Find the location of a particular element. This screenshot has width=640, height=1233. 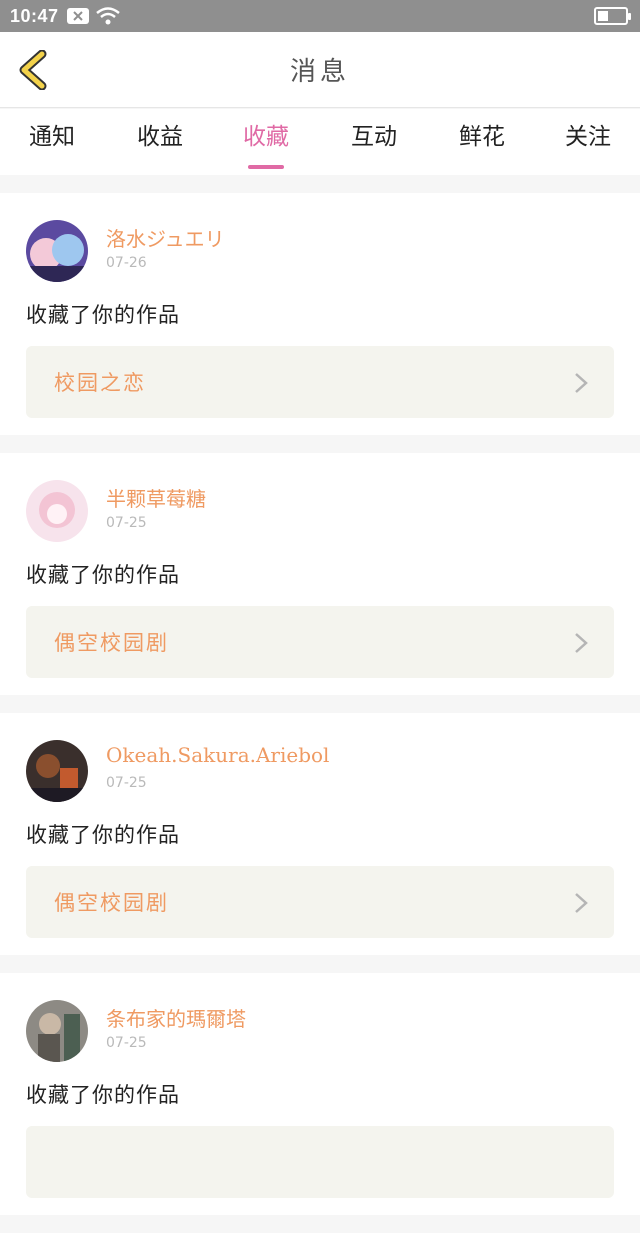

top-bar: 消息 is located at coordinates (320, 70).